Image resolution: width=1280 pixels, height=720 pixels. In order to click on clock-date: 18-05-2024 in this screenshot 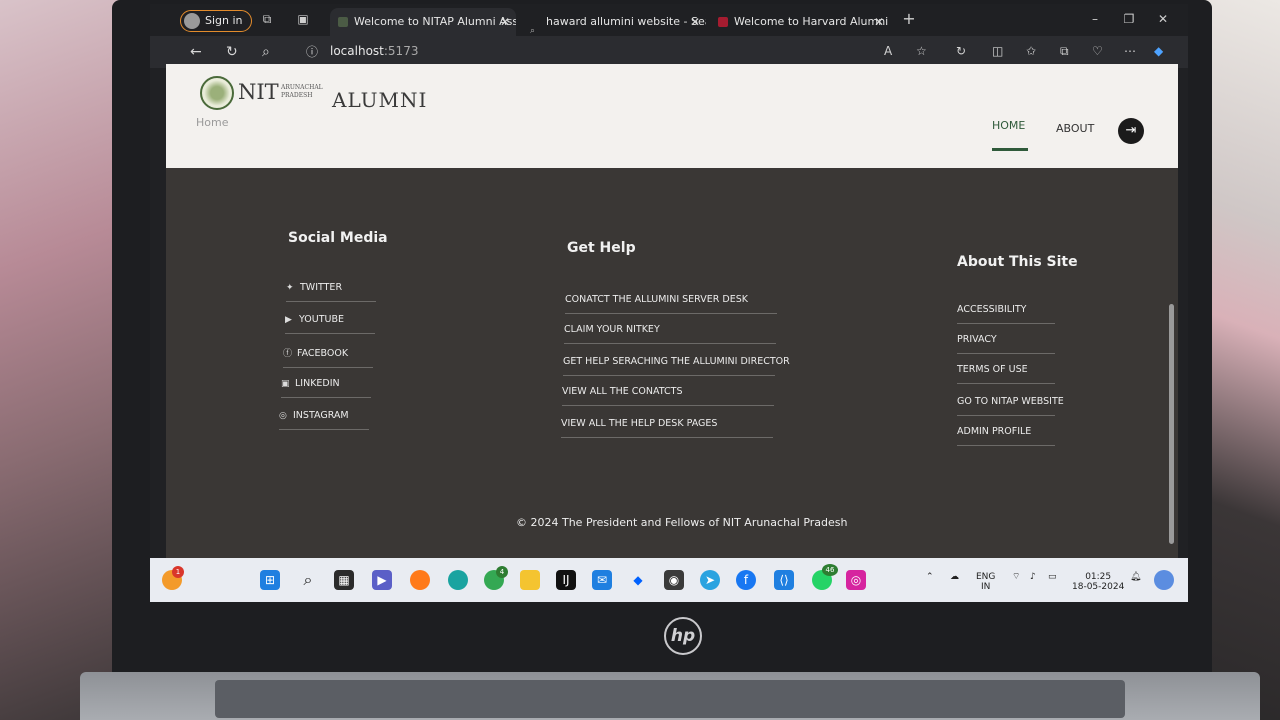, I will do `click(1098, 587)`.